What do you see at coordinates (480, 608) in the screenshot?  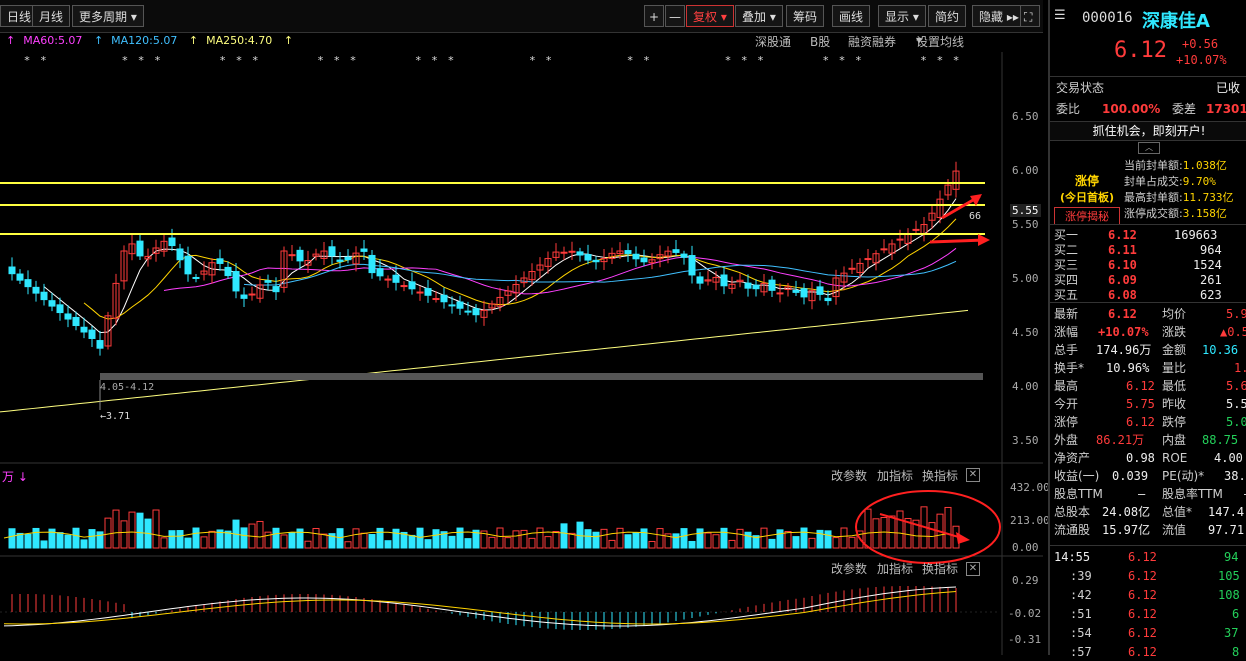 I see `dea-line` at bounding box center [480, 608].